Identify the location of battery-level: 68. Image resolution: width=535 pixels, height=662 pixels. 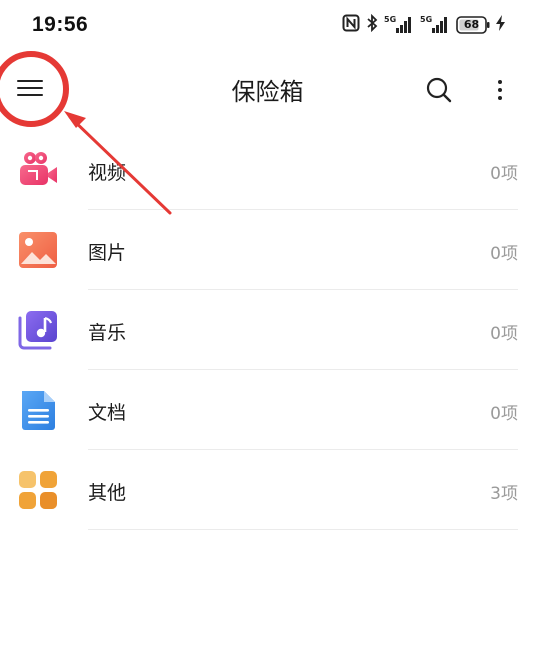
(471, 24).